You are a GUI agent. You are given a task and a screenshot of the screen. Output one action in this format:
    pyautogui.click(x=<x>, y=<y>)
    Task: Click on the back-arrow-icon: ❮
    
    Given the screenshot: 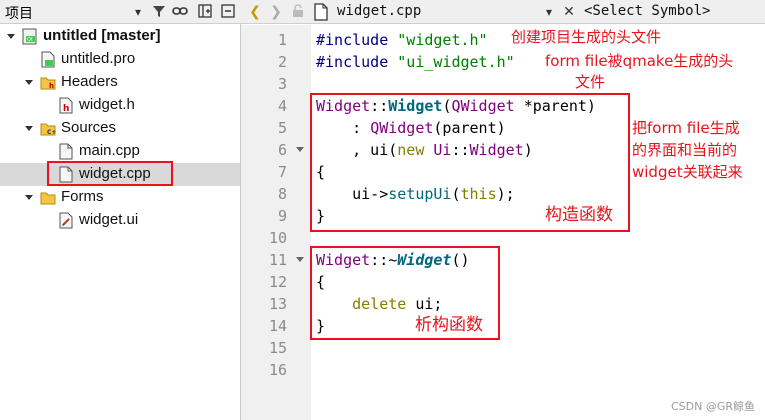 What is the action you would take?
    pyautogui.click(x=255, y=12)
    